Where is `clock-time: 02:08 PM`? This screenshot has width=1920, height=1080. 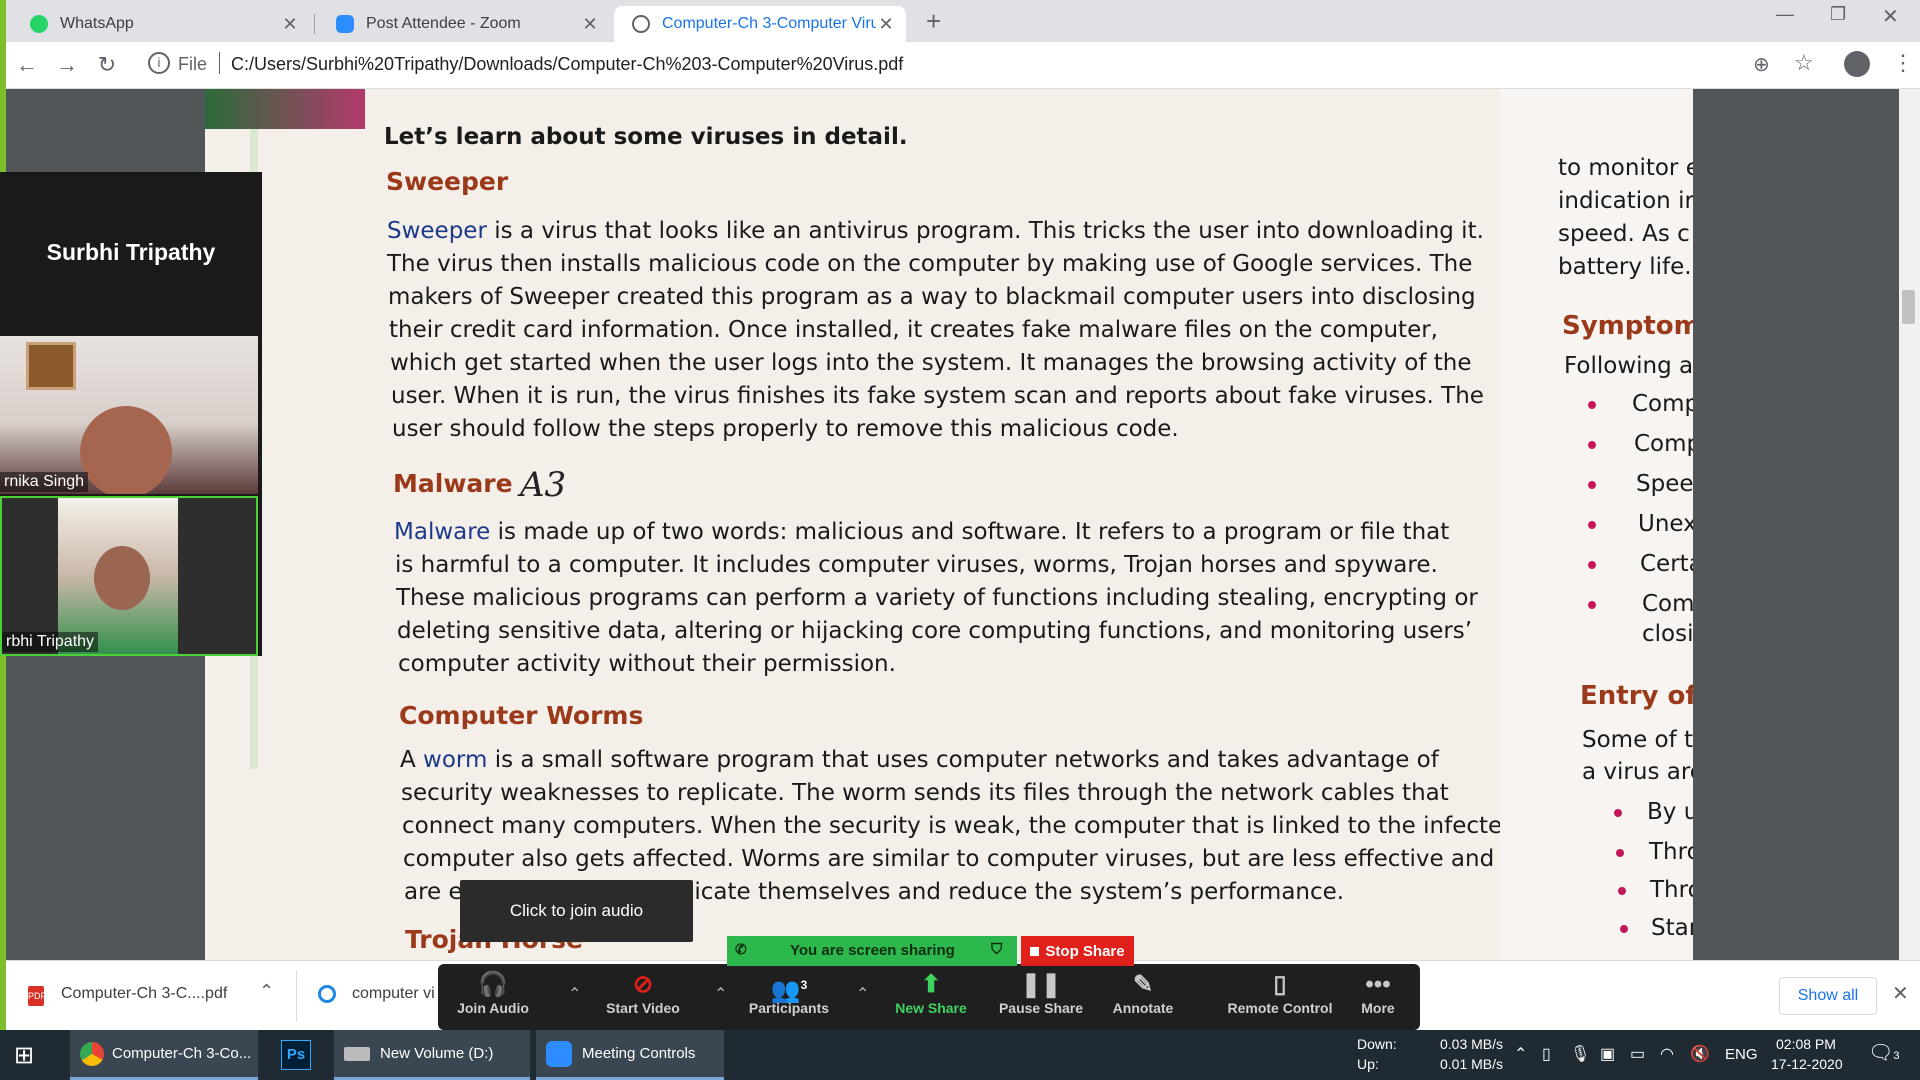
clock-time: 02:08 PM is located at coordinates (1806, 1044).